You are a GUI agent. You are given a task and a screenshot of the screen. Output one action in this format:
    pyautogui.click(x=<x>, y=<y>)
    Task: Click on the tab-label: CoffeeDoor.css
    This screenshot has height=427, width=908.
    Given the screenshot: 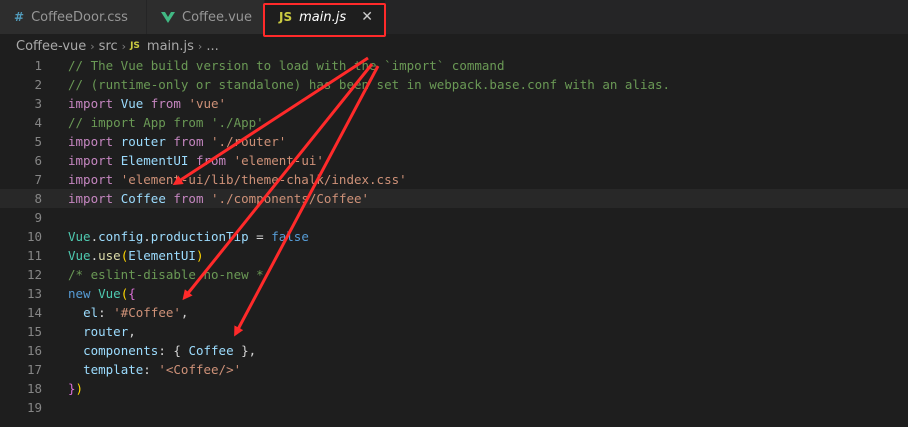 What is the action you would take?
    pyautogui.click(x=79, y=17)
    